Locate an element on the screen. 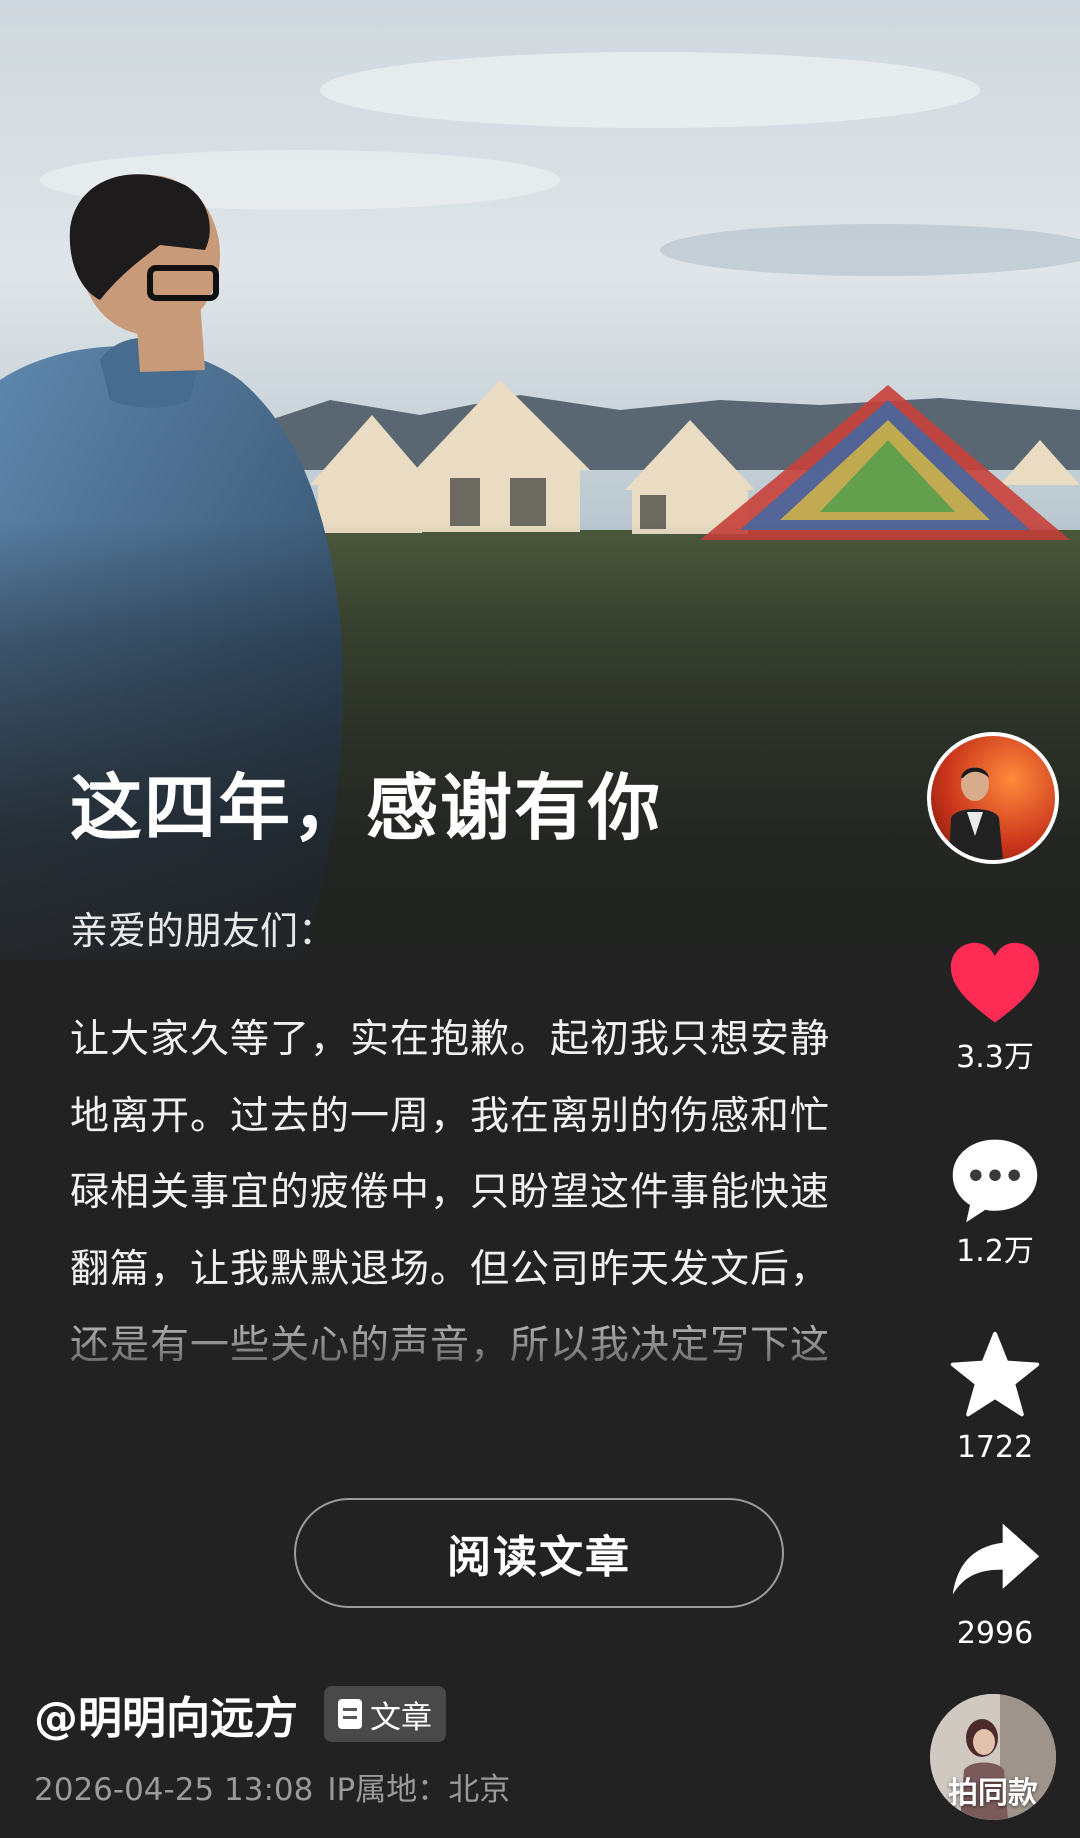 This screenshot has height=1838, width=1080. share-count: 2996 is located at coordinates (995, 1633).